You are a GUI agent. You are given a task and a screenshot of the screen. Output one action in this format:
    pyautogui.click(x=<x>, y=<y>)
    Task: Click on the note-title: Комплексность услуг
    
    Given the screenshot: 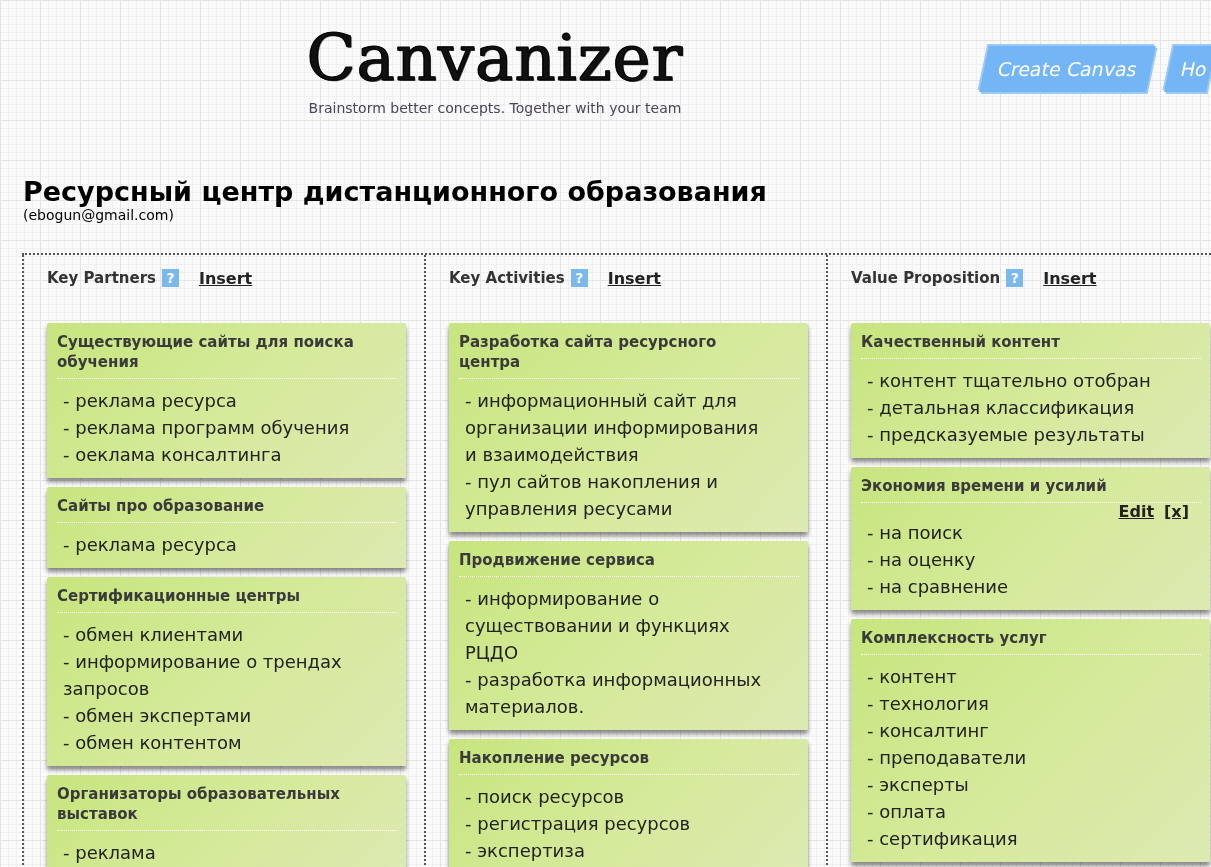 What is the action you would take?
    pyautogui.click(x=1031, y=641)
    